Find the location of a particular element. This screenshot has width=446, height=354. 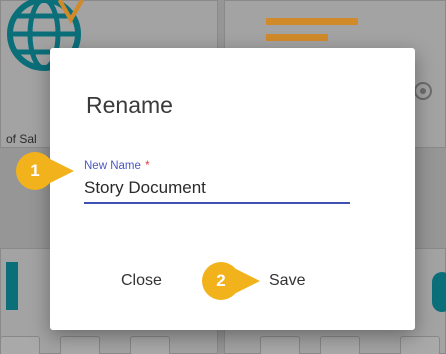

new-name-input is located at coordinates (217, 191).